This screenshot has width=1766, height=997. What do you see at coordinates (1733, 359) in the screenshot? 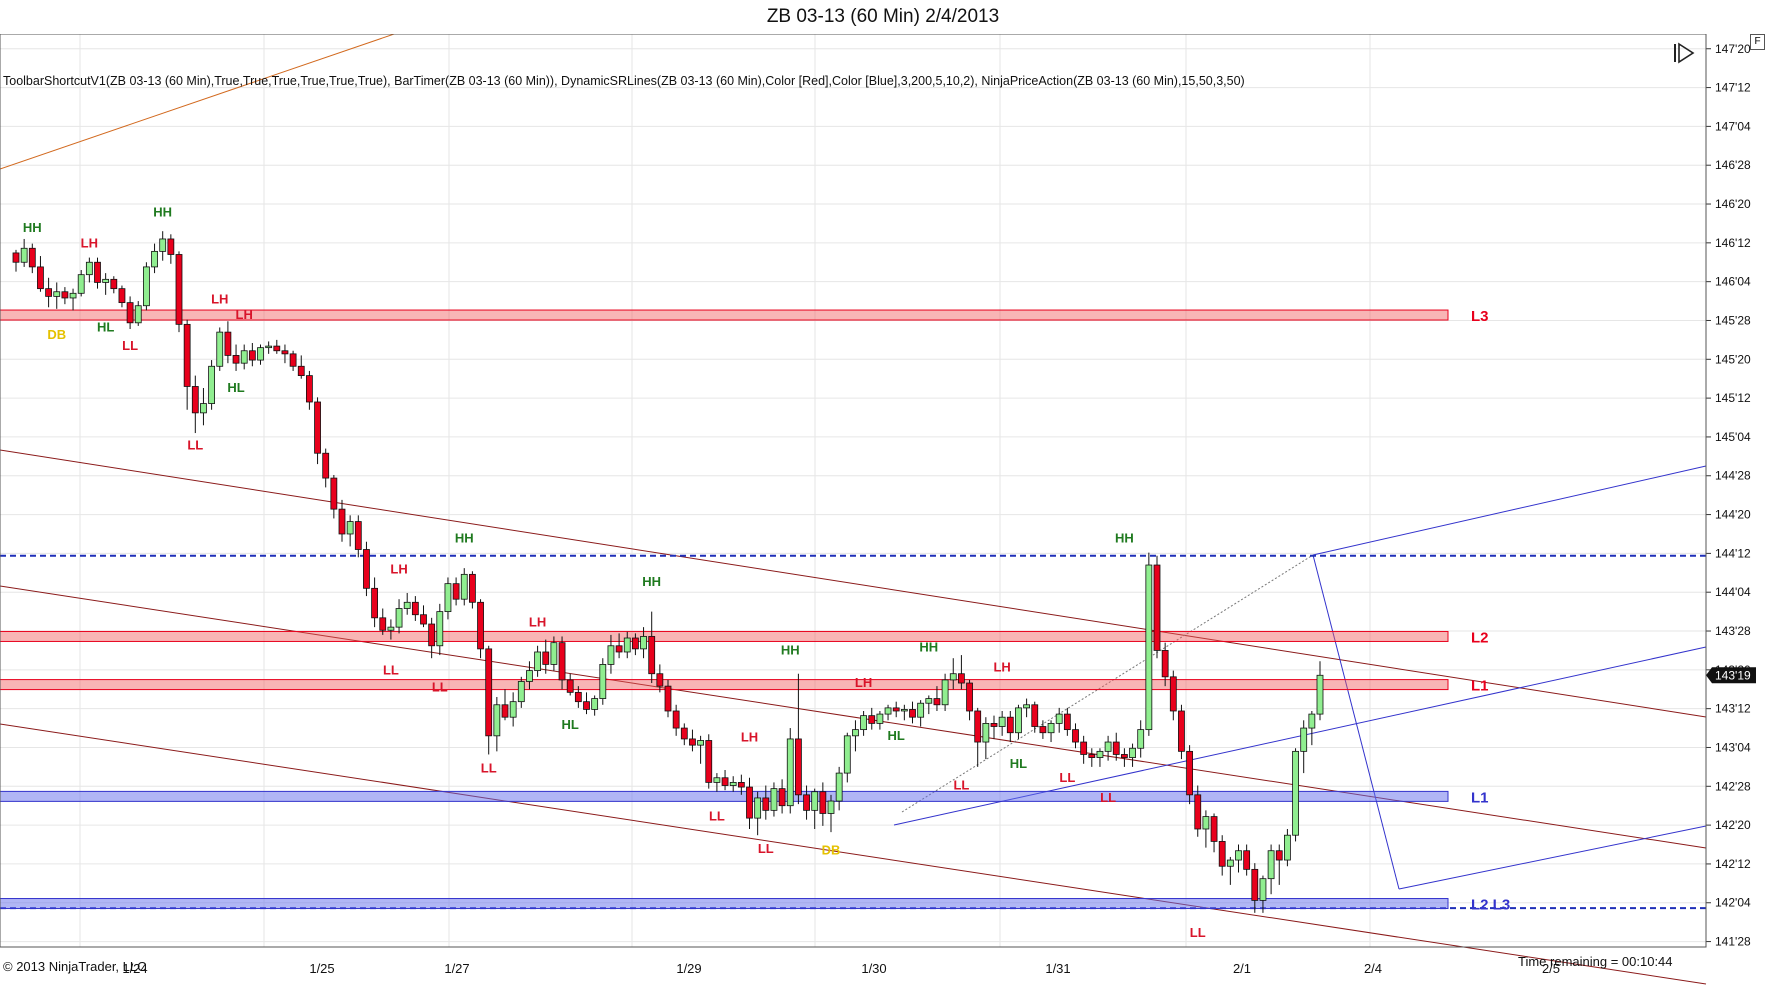
I see `price-tick-label: 145'20` at bounding box center [1733, 359].